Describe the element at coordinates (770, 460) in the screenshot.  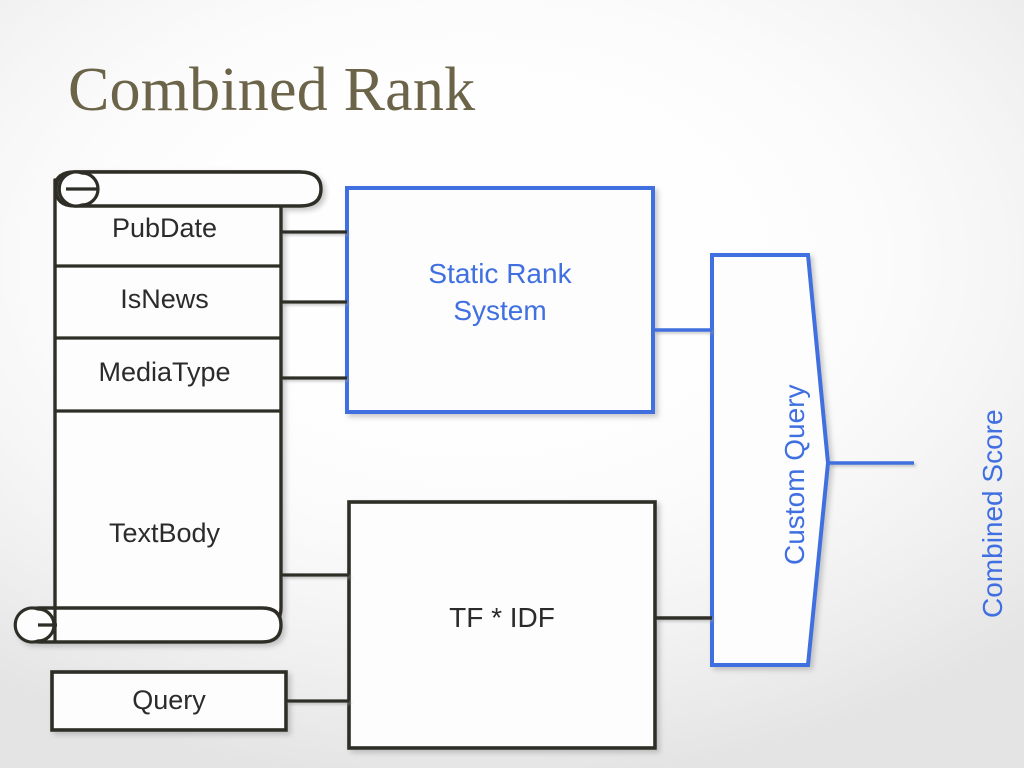
I see `custom-query-shape` at that location.